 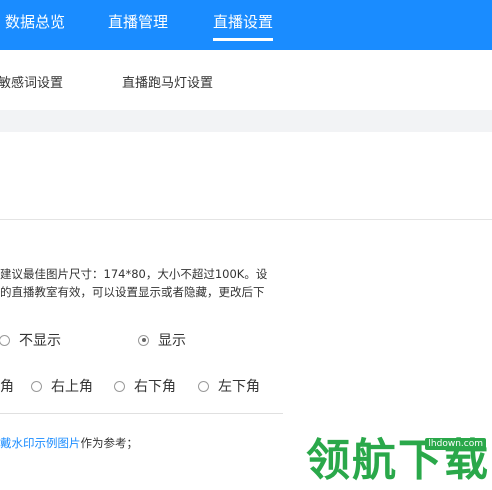 I want to click on site-watermark-logo: 领航下载 lhdown.com, so click(x=399, y=461).